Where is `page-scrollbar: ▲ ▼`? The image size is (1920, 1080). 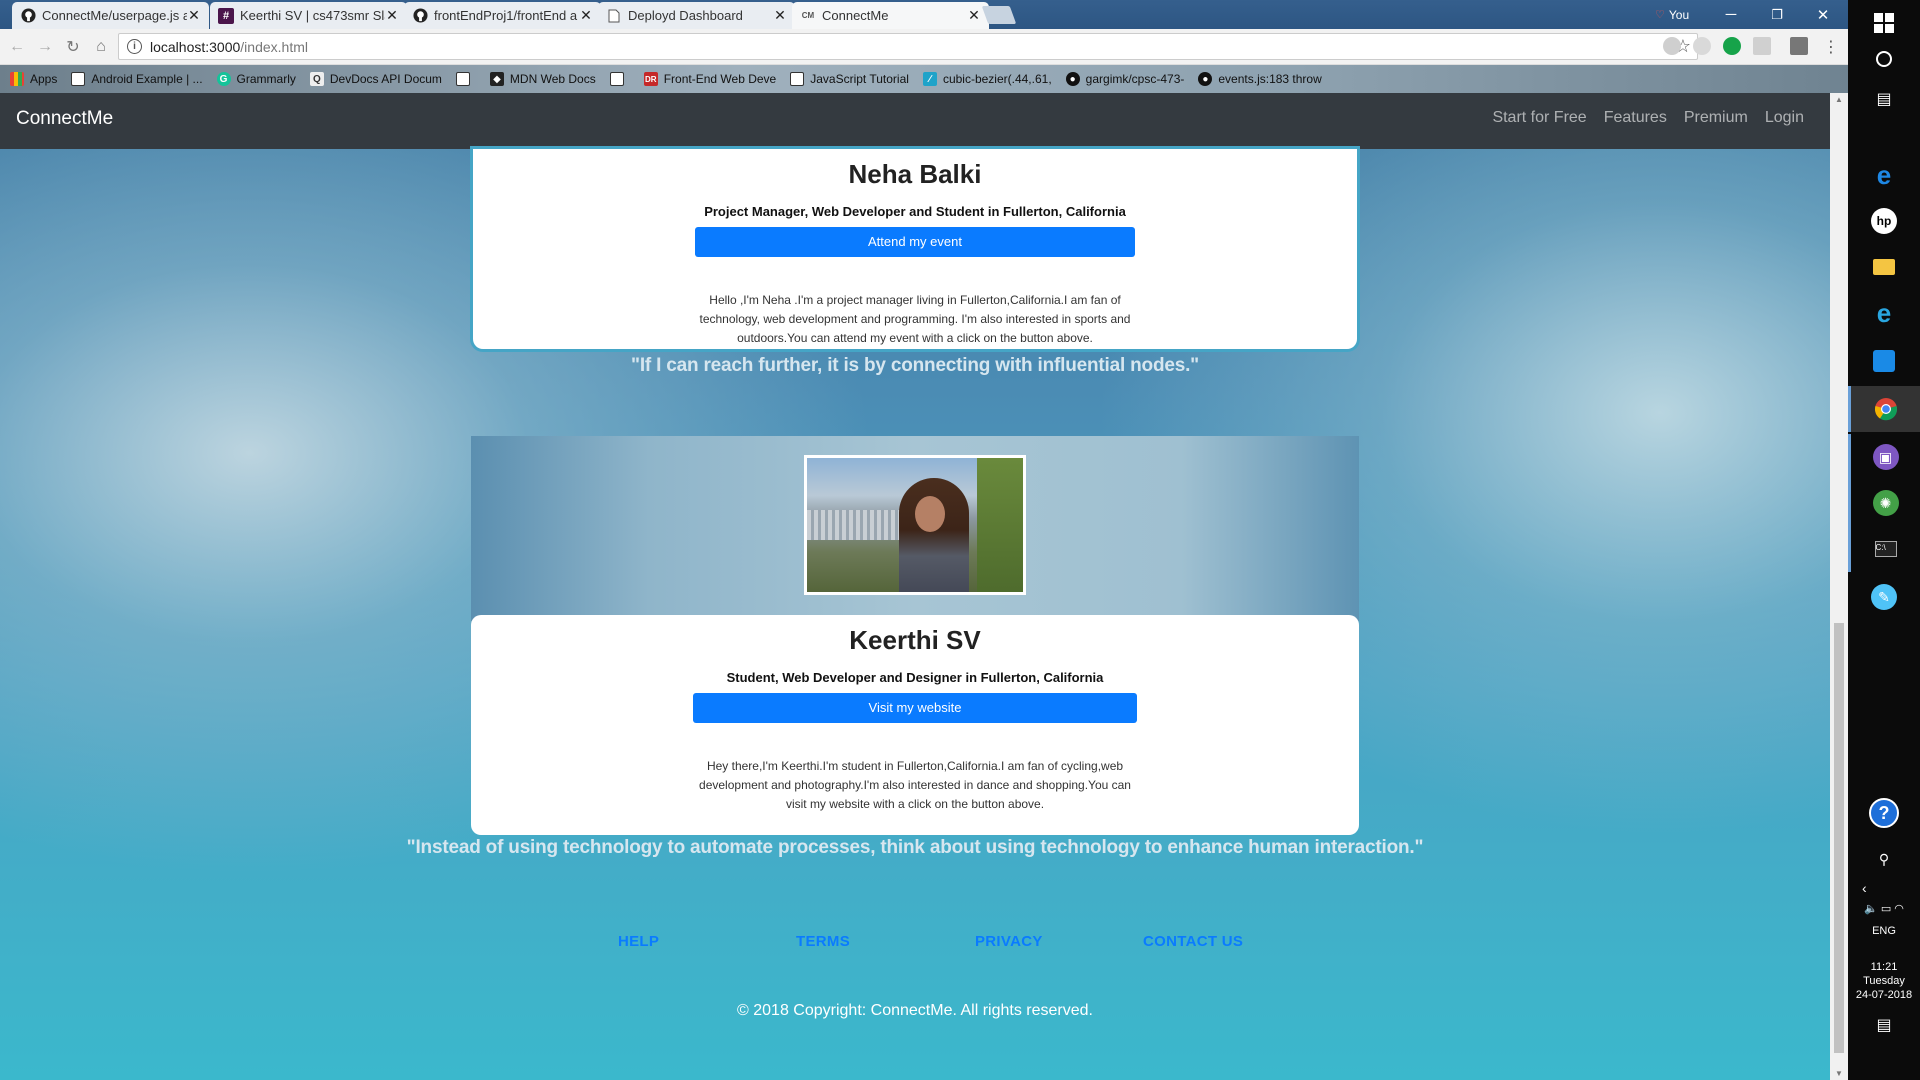
page-scrollbar: ▲ ▼ is located at coordinates (1839, 586).